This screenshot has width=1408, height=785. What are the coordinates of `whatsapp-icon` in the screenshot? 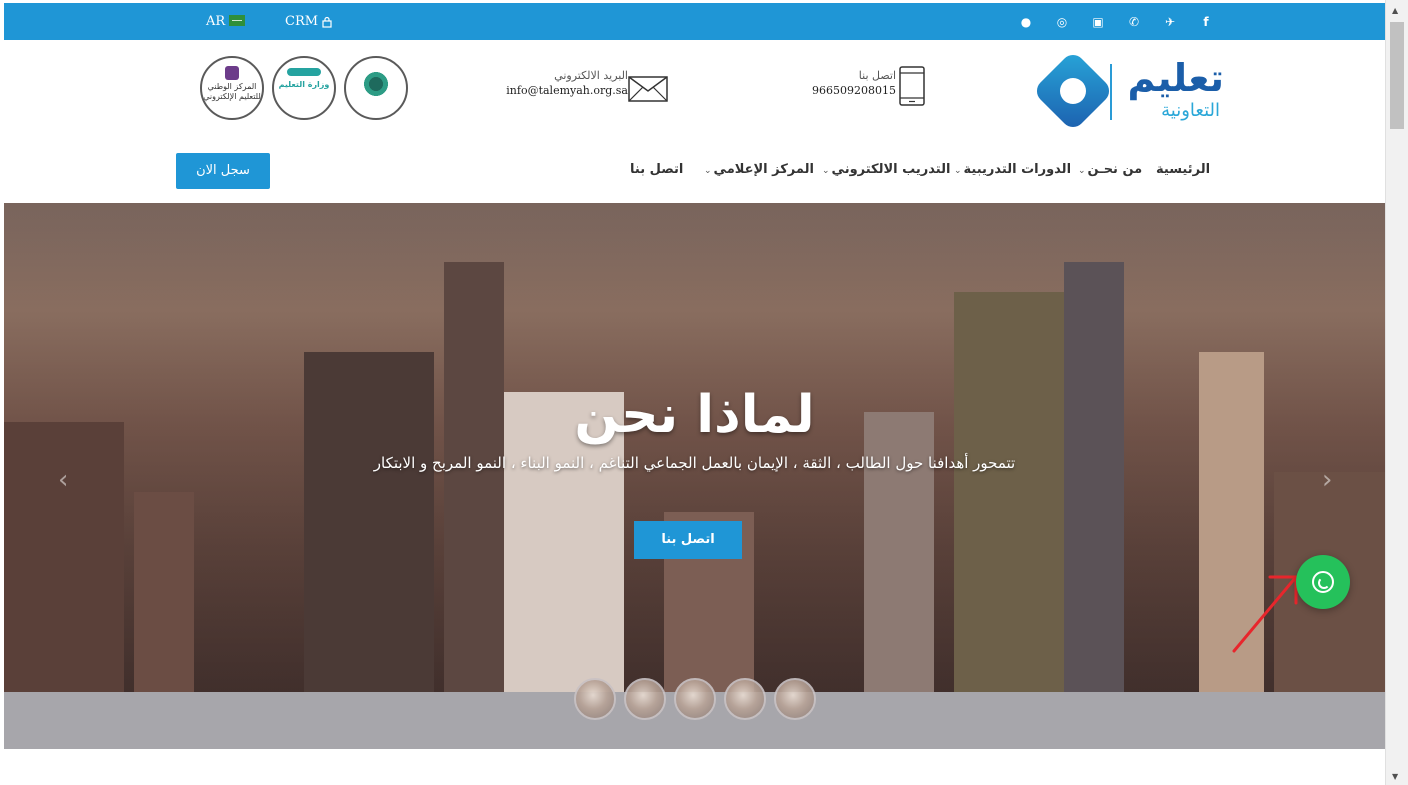 It's located at (1323, 582).